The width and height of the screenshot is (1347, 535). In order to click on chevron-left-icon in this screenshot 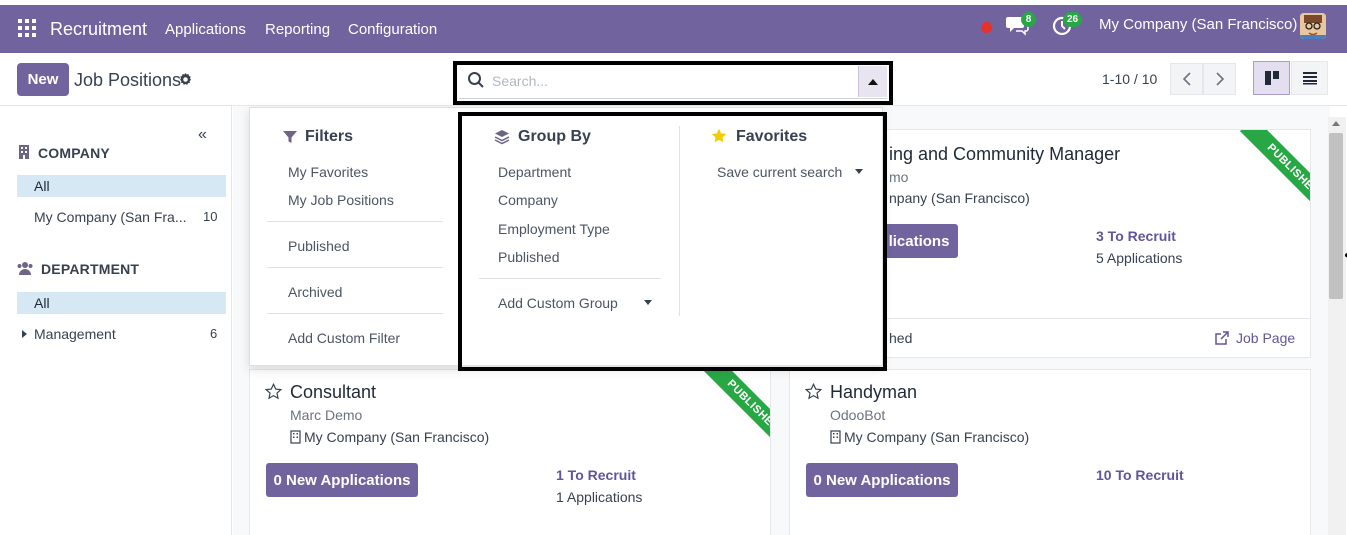, I will do `click(1186, 79)`.